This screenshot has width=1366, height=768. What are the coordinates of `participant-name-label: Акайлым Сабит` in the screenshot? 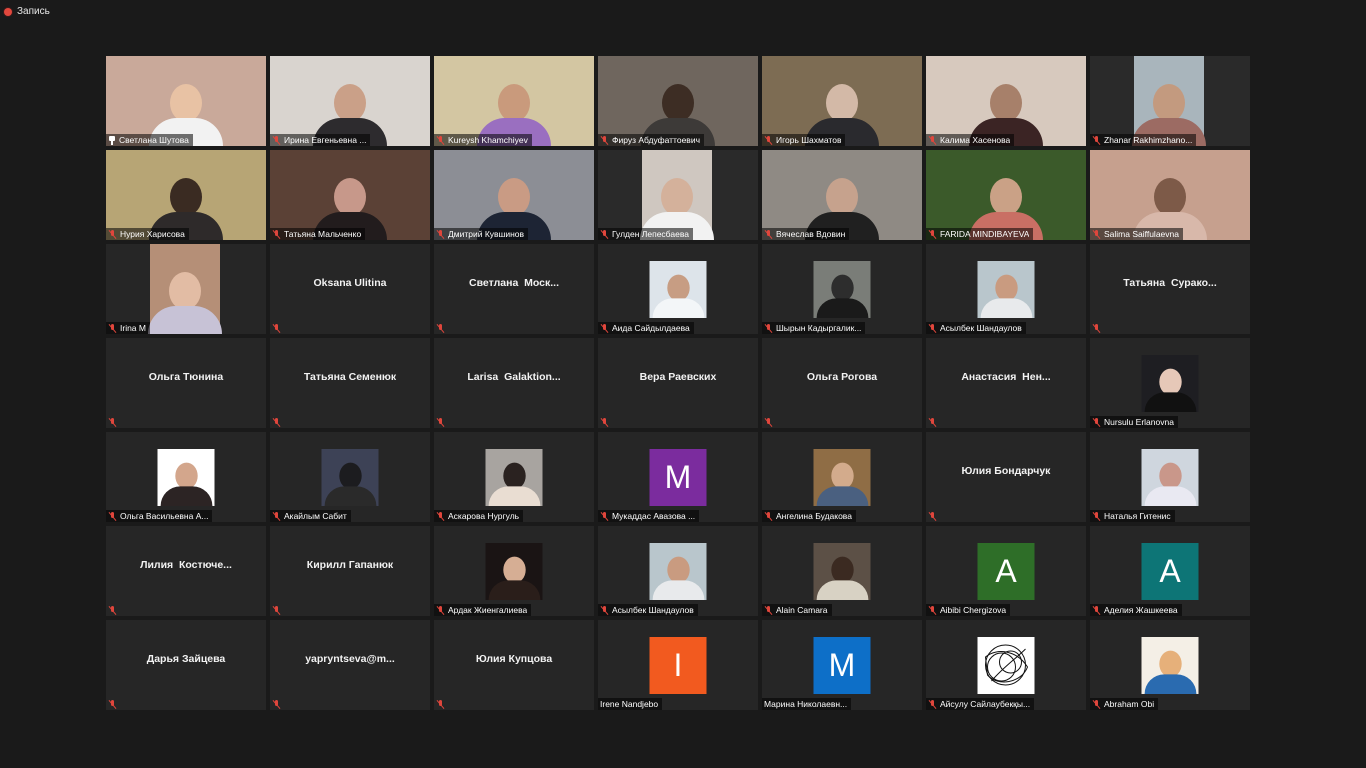 It's located at (310, 516).